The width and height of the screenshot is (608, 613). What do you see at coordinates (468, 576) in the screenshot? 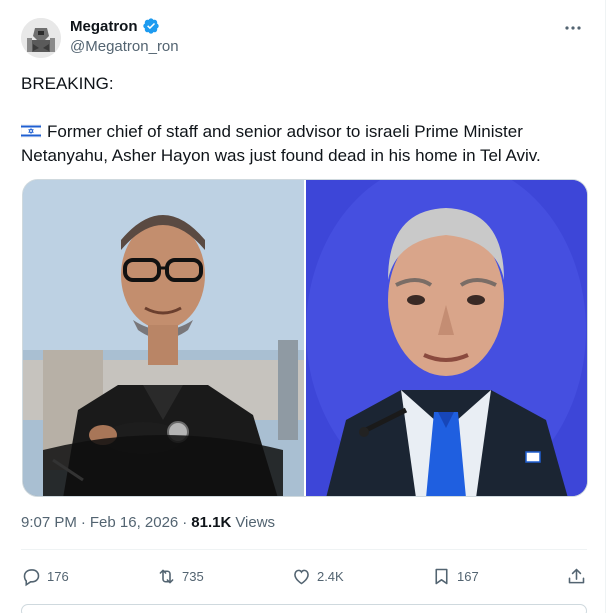
I see `bookmark-count: 167` at bounding box center [468, 576].